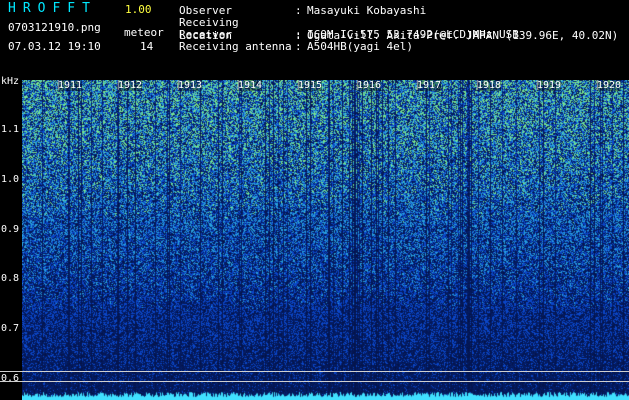  Describe the element at coordinates (609, 85) in the screenshot. I see `time-label: 1920` at that location.